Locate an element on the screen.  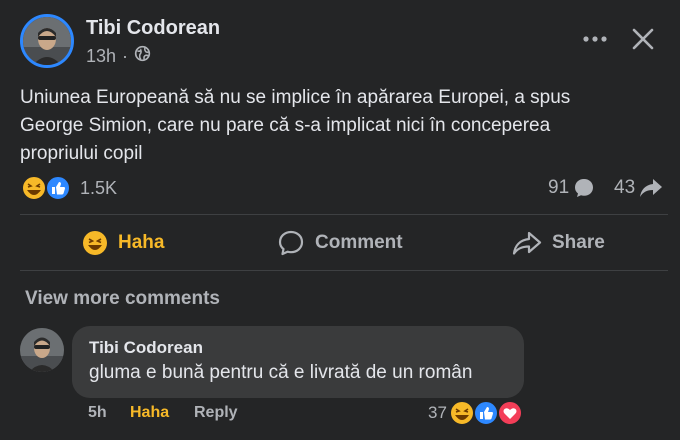
comment-button: Comment is located at coordinates (340, 243).